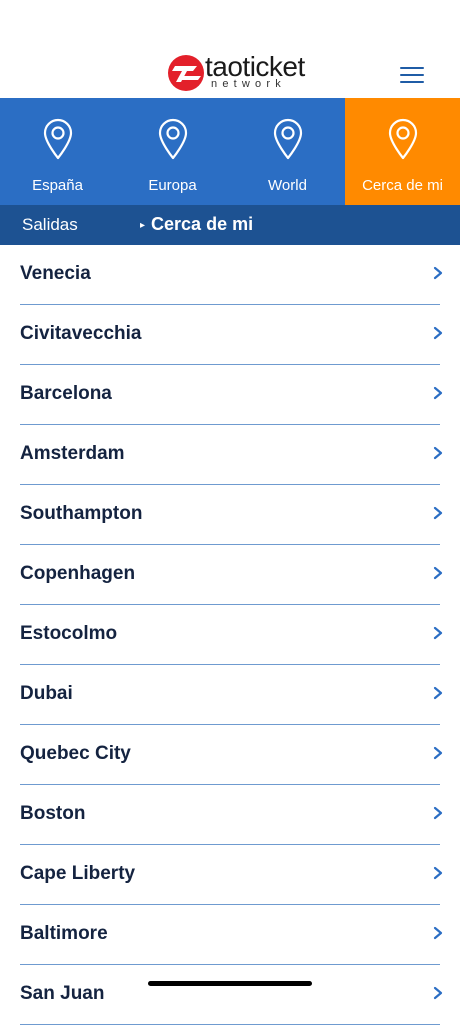 Image resolution: width=460 pixels, height=1025 pixels. I want to click on list-item: San Juan, so click(231, 995).